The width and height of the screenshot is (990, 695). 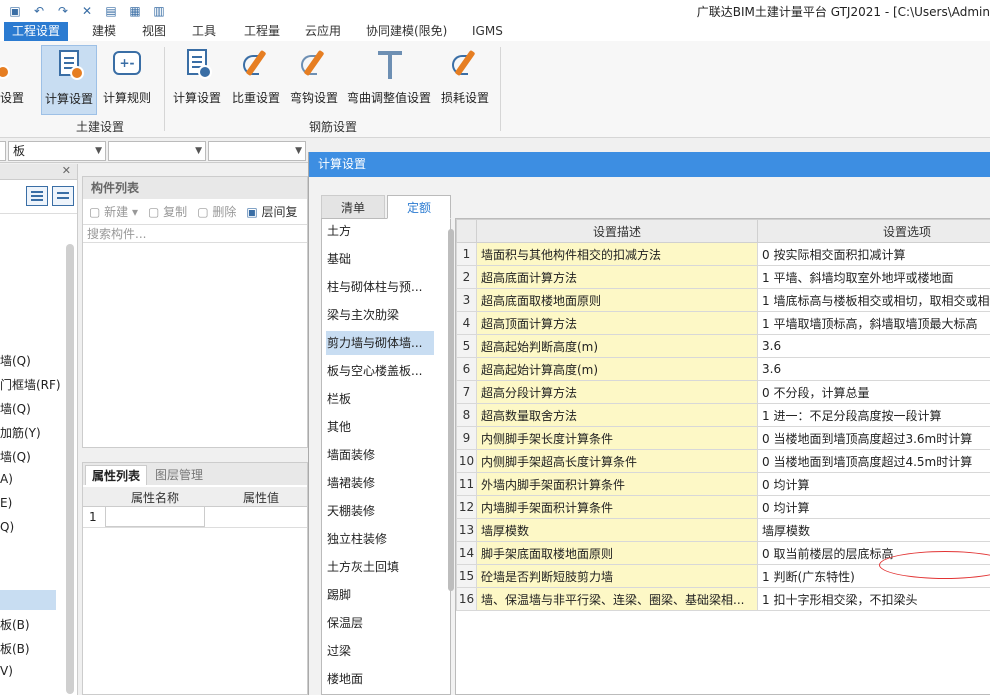 What do you see at coordinates (406, 31) in the screenshot?
I see `tab-collab-modeling: 协同建模(限免)` at bounding box center [406, 31].